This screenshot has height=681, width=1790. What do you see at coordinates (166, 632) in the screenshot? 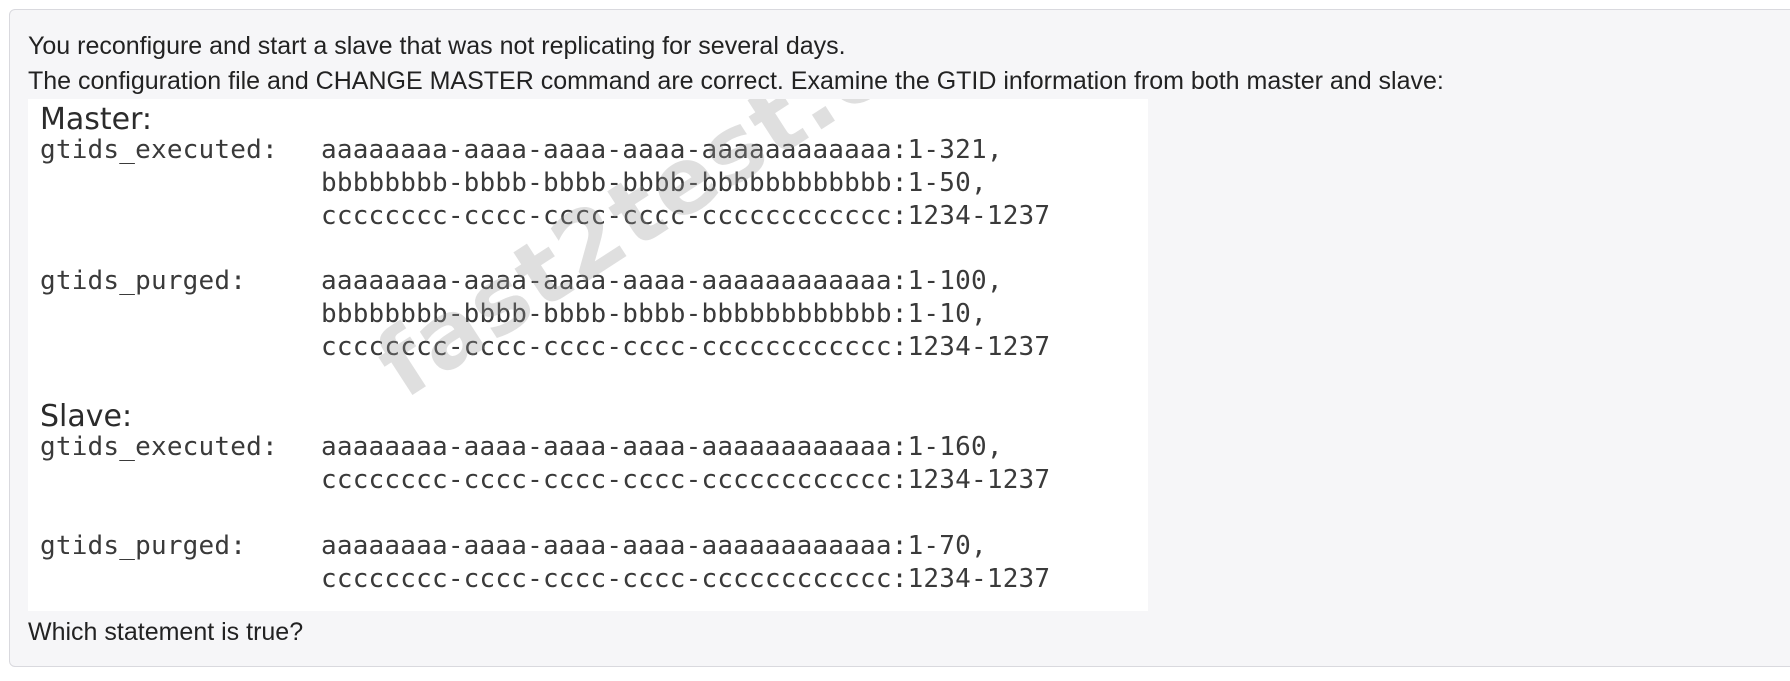
I see `question-prompt-text: Which statement is true?` at bounding box center [166, 632].